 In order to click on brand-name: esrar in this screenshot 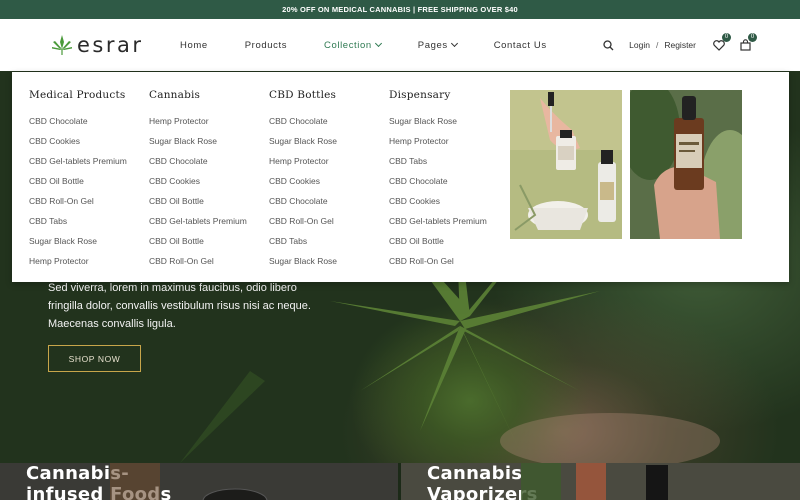, I will do `click(110, 45)`.